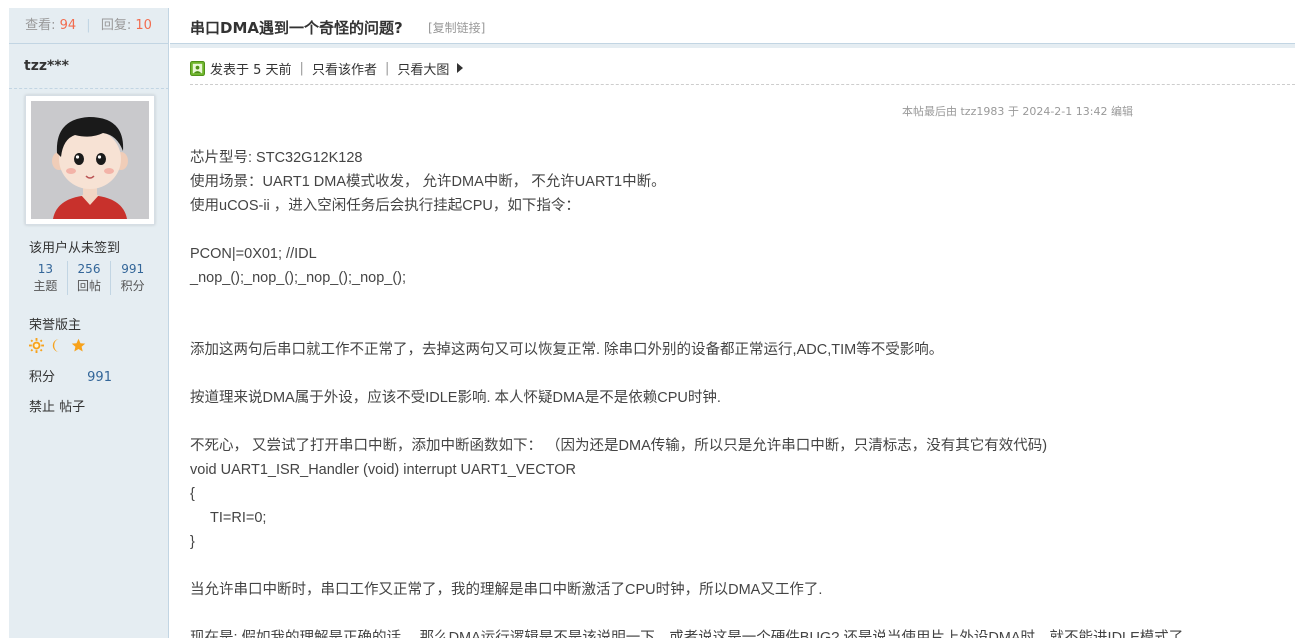  What do you see at coordinates (385, 206) in the screenshot?
I see `content-line: 使用uCOS-ii ，进入空闲任务后会执行挂起CPU，如下指令：` at bounding box center [385, 206].